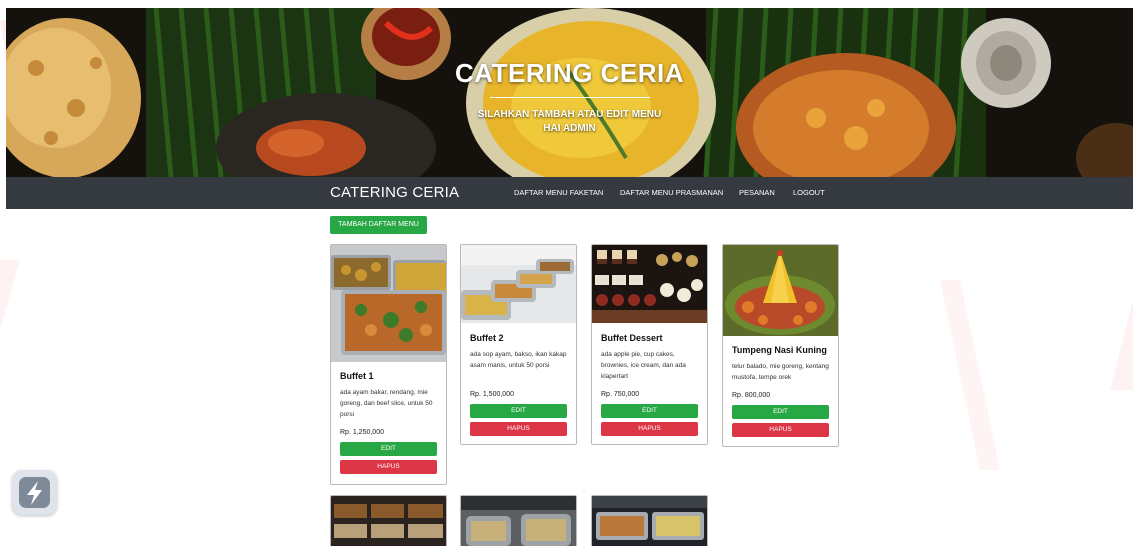 The height and width of the screenshot is (546, 1133). Describe the element at coordinates (394, 192) in the screenshot. I see `navbar-brand: CATERING CERIA` at that location.